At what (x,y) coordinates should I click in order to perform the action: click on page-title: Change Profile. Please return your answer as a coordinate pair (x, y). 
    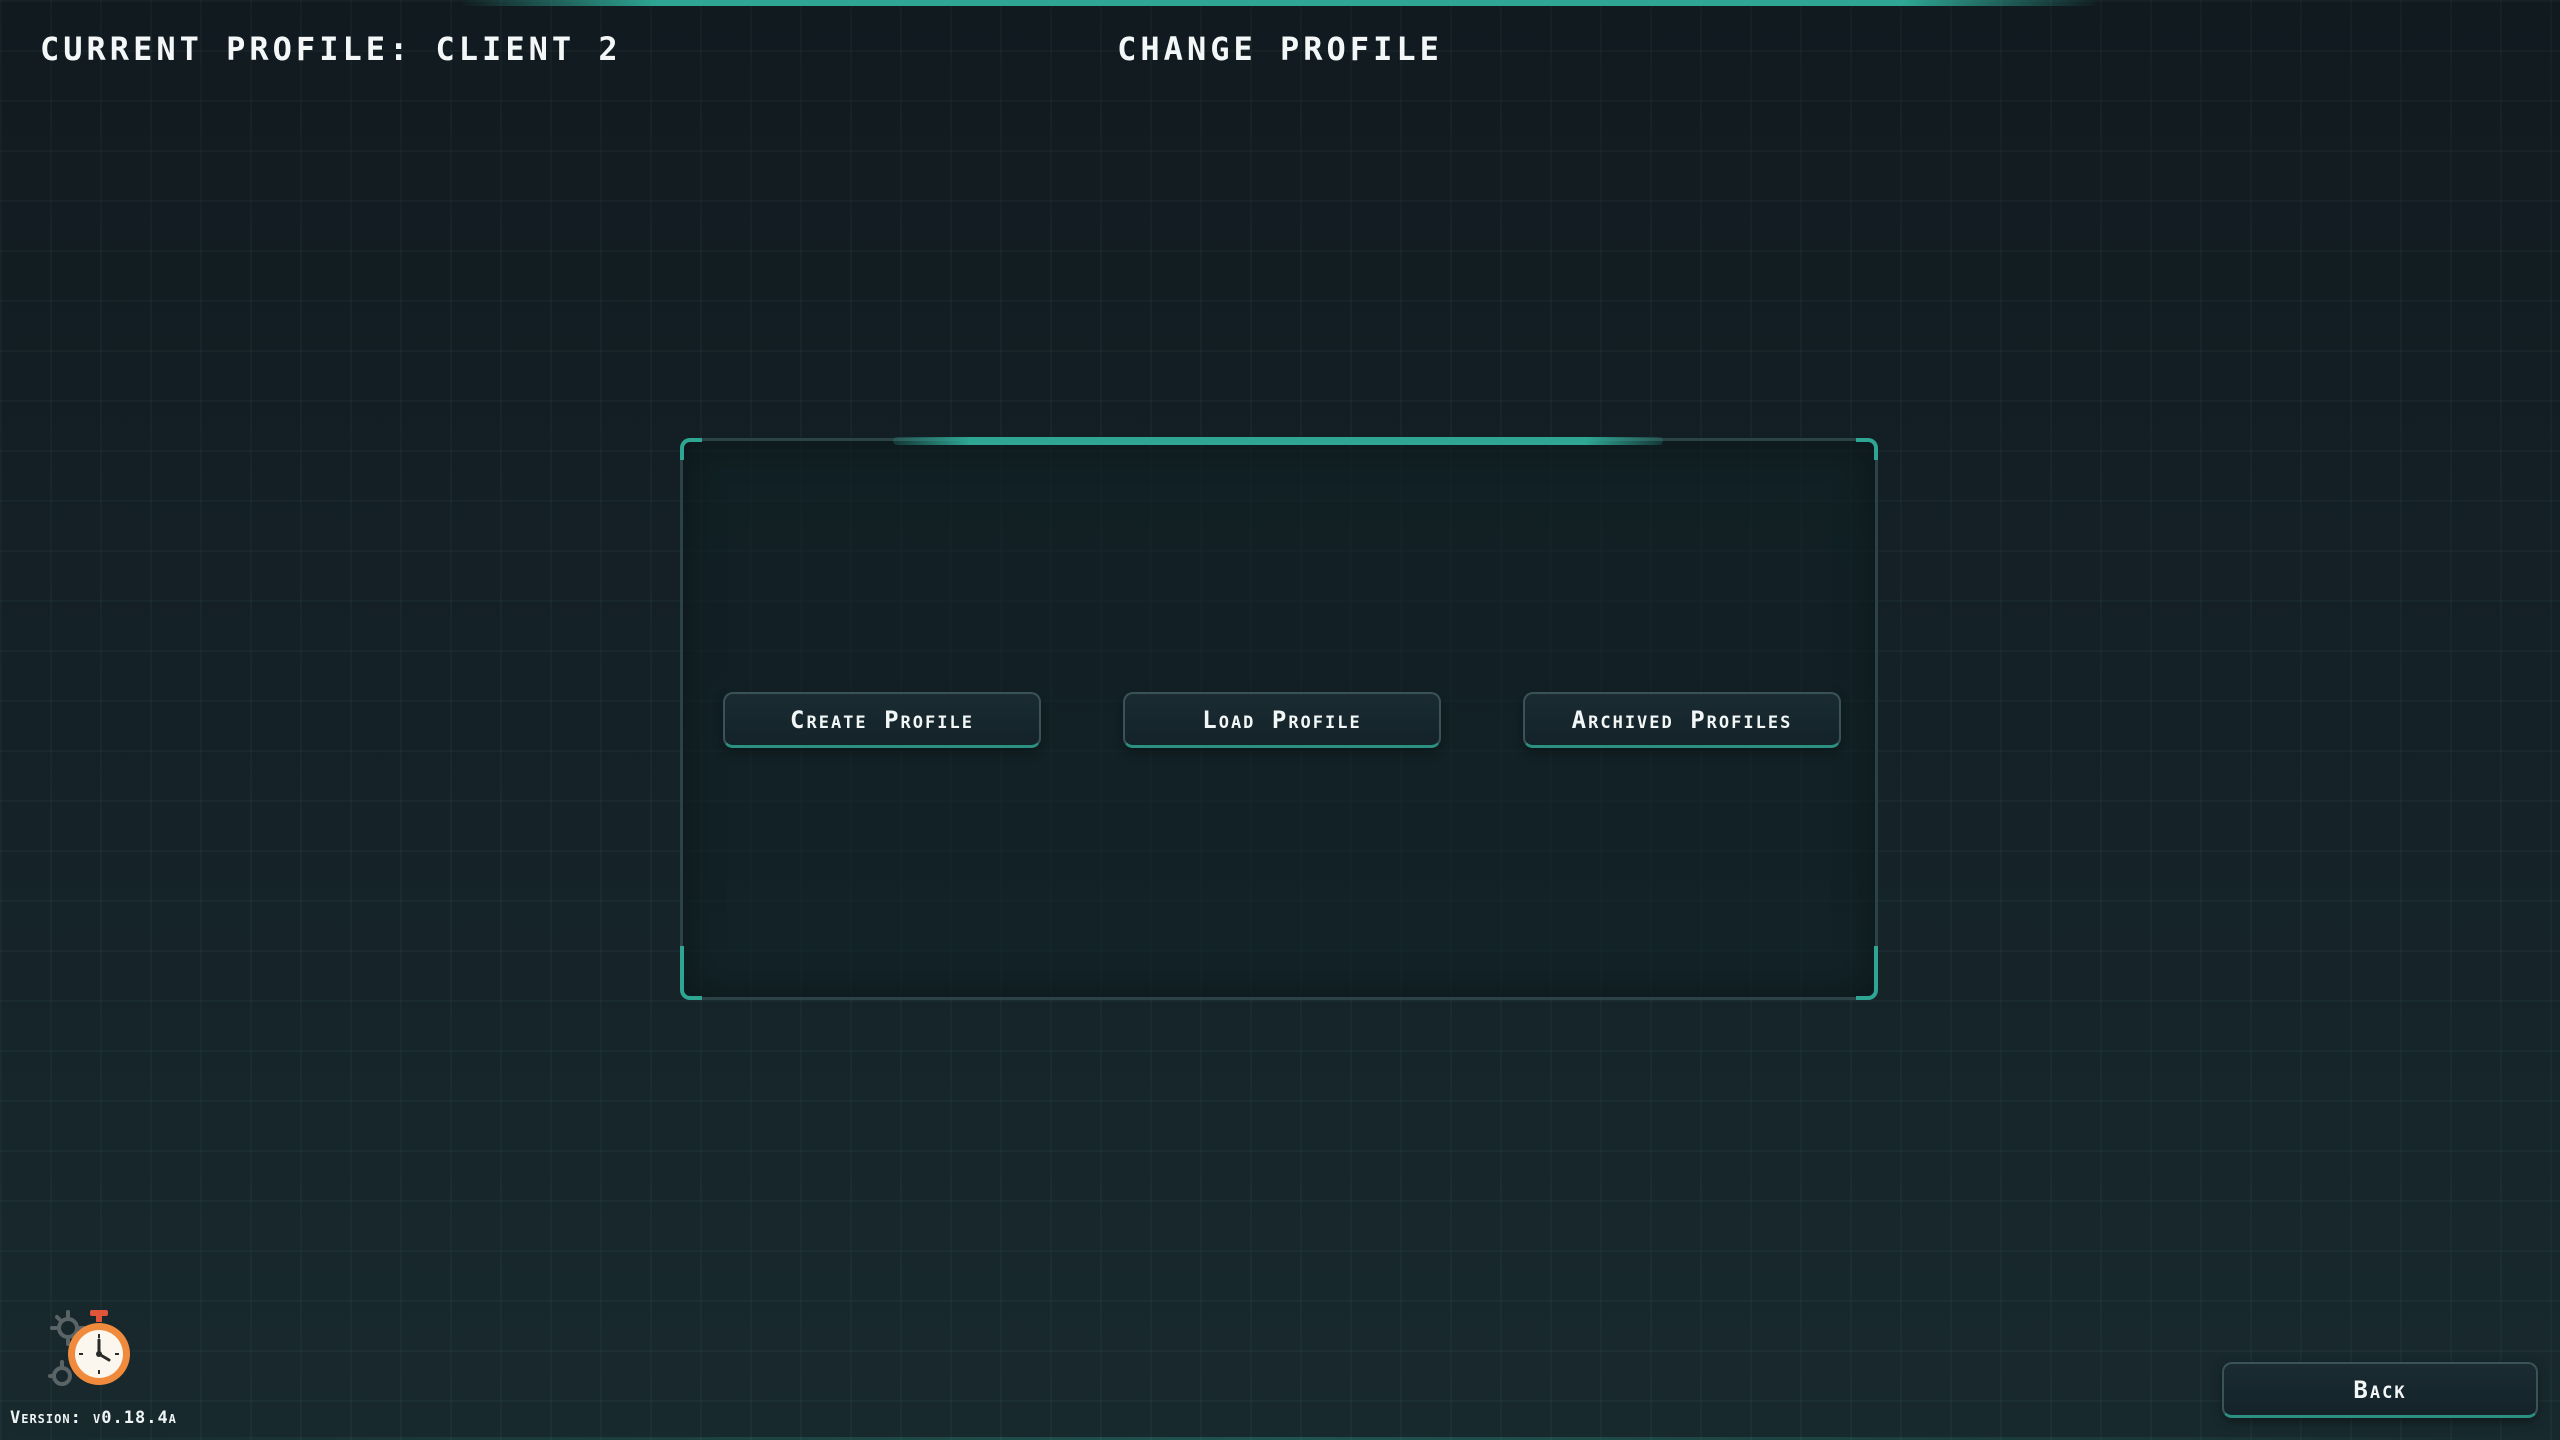
    Looking at the image, I should click on (1280, 49).